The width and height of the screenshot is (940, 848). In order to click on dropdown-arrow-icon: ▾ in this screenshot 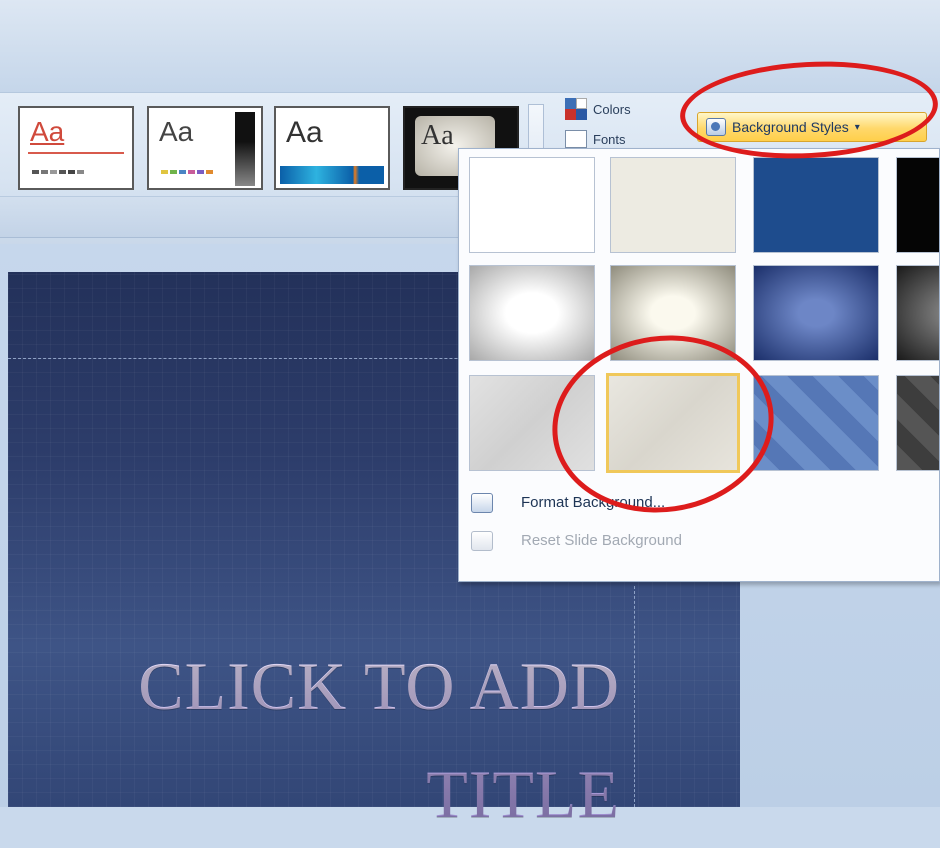, I will do `click(857, 127)`.